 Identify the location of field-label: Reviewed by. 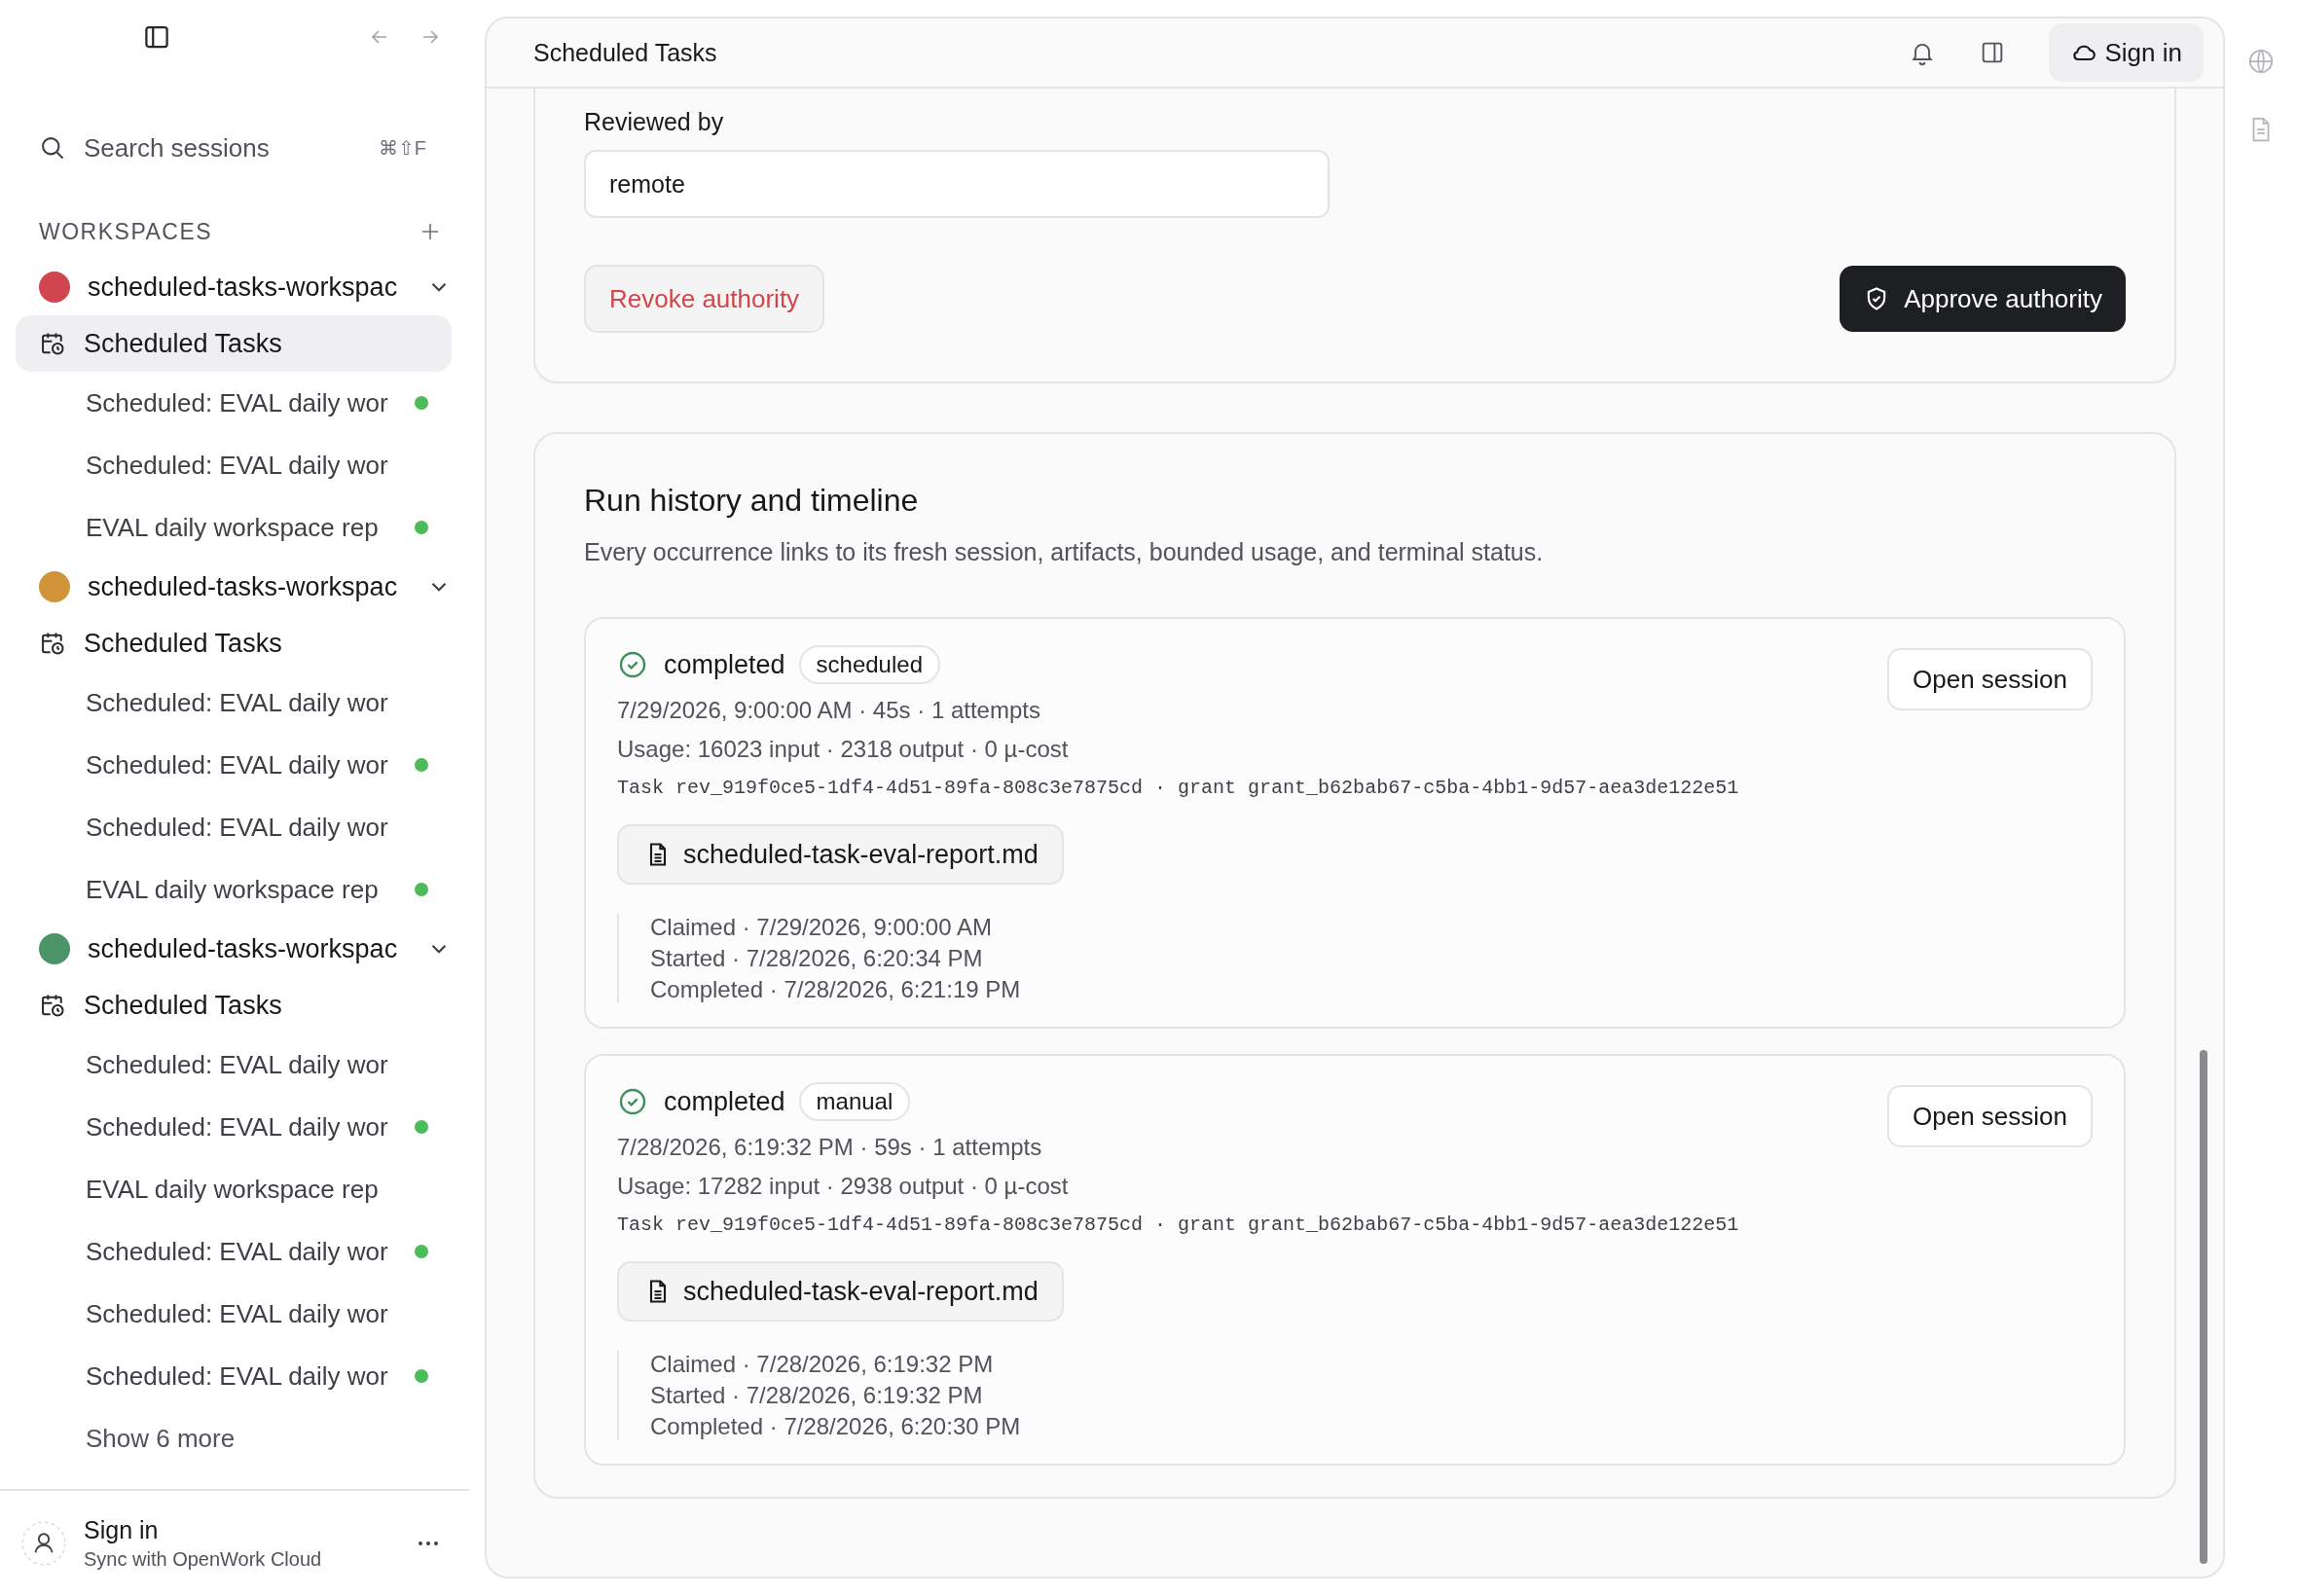
(654, 122).